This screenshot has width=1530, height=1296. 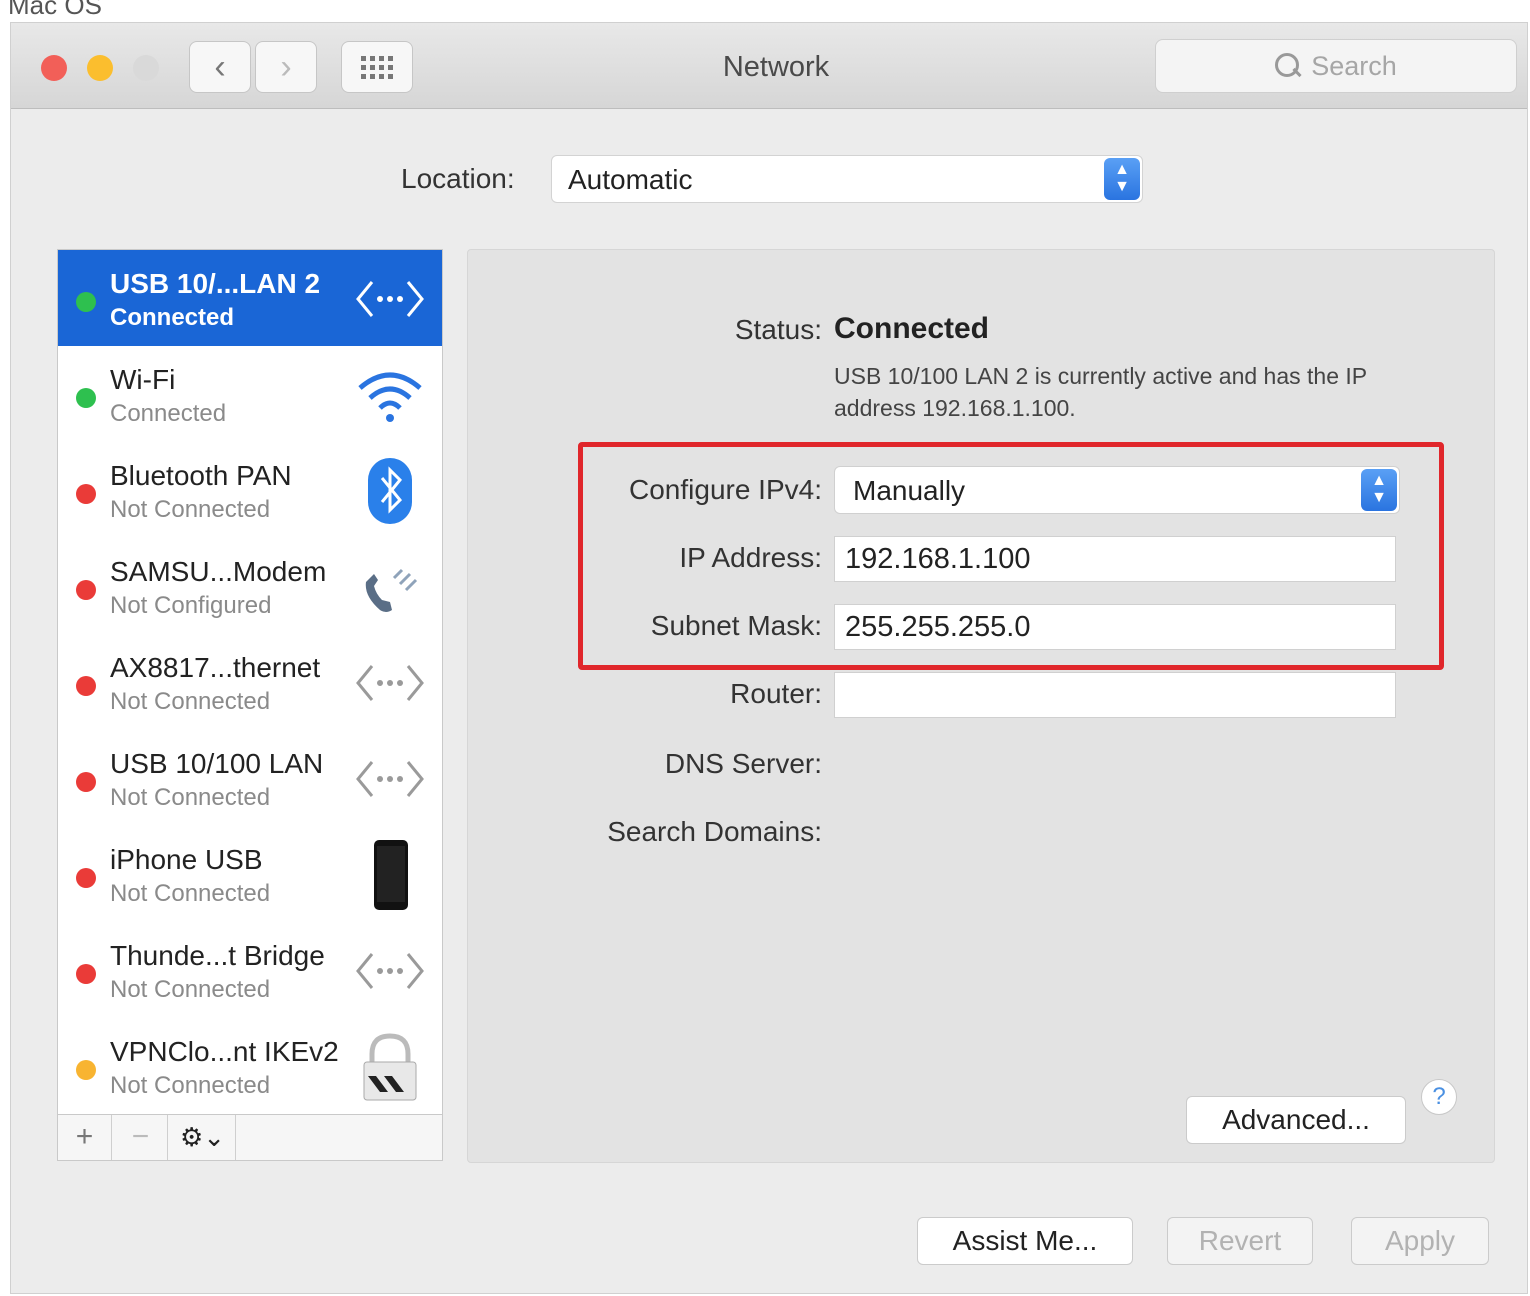 I want to click on service-name: Wi-Fi, so click(x=143, y=379).